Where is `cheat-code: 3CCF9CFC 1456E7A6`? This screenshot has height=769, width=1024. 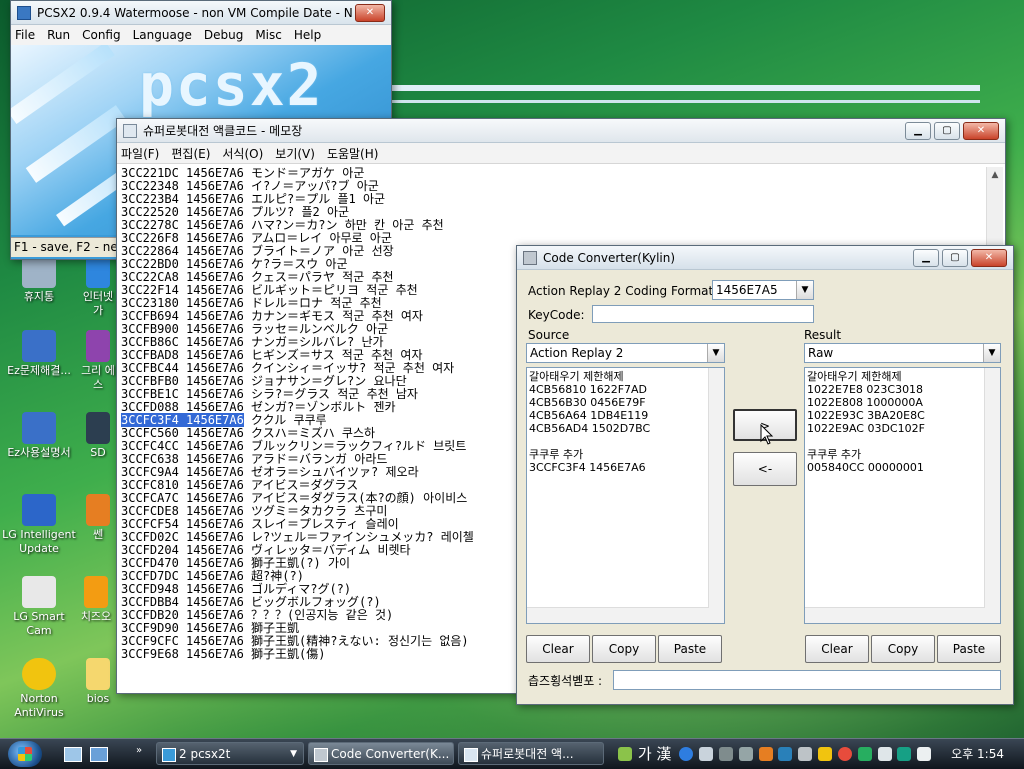 cheat-code: 3CCF9CFC 1456E7A6 is located at coordinates (182, 641).